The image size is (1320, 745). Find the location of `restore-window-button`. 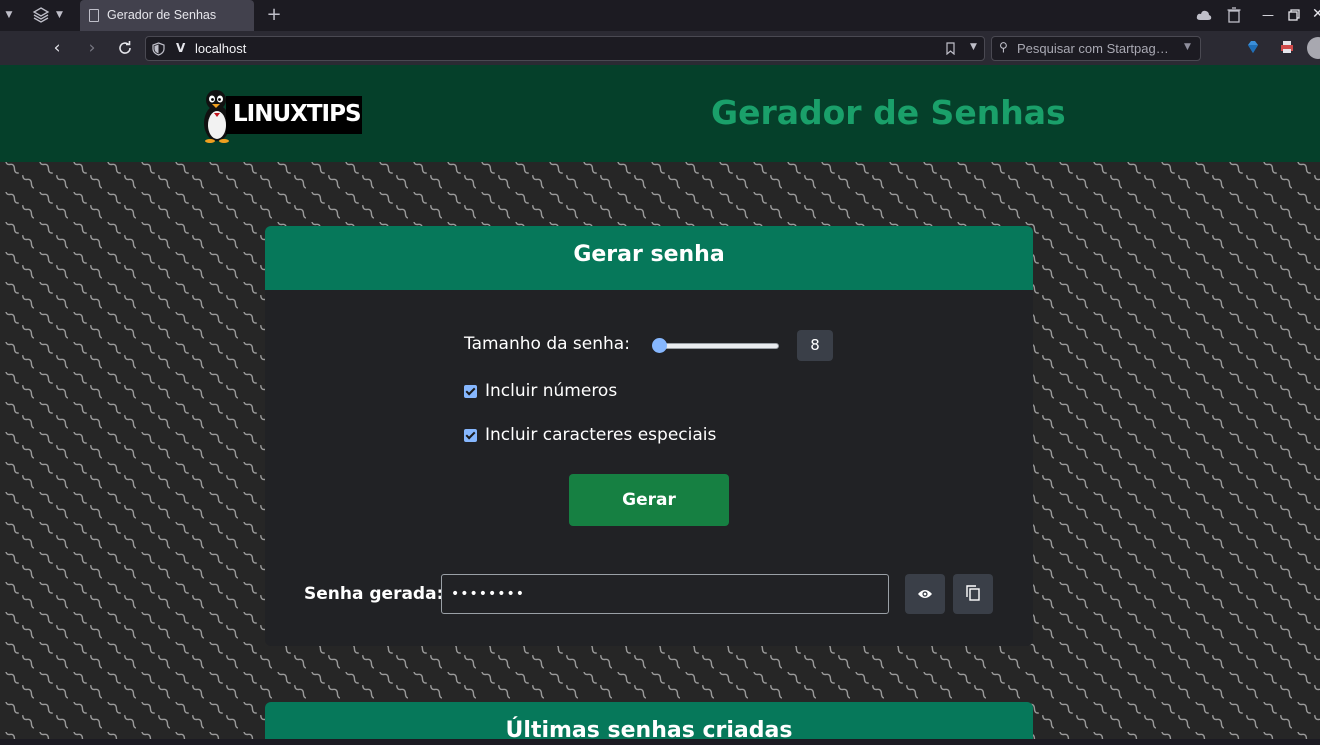

restore-window-button is located at coordinates (1294, 15).